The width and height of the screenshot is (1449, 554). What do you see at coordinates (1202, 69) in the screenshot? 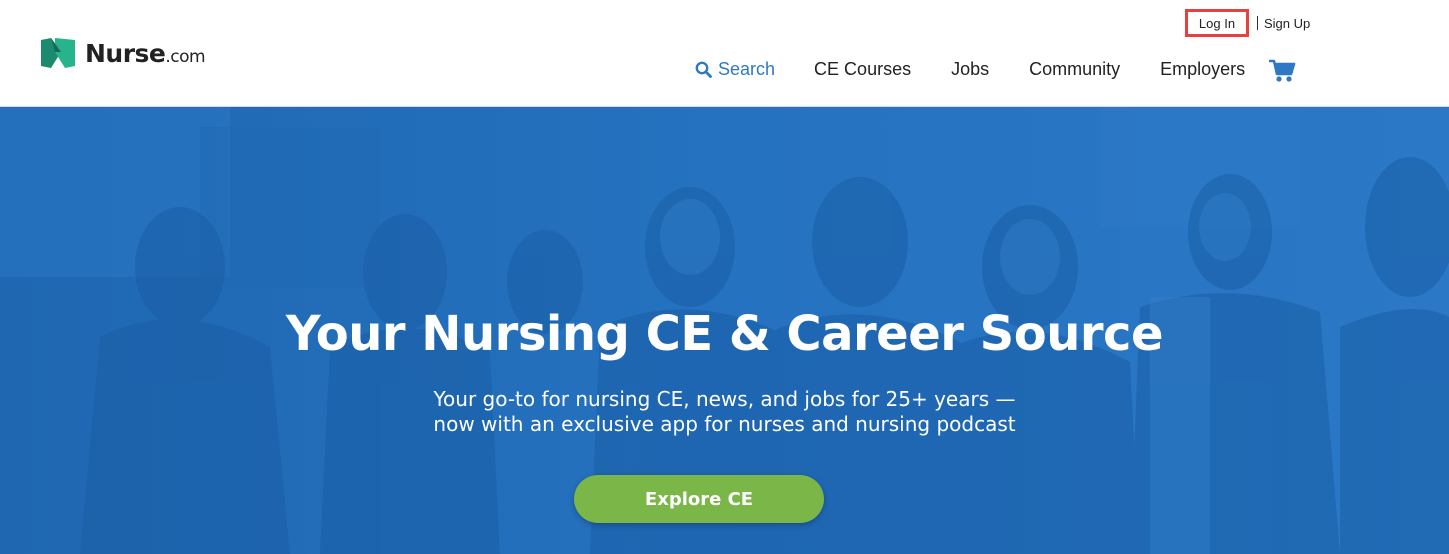
I see `nav-employers: Employers` at bounding box center [1202, 69].